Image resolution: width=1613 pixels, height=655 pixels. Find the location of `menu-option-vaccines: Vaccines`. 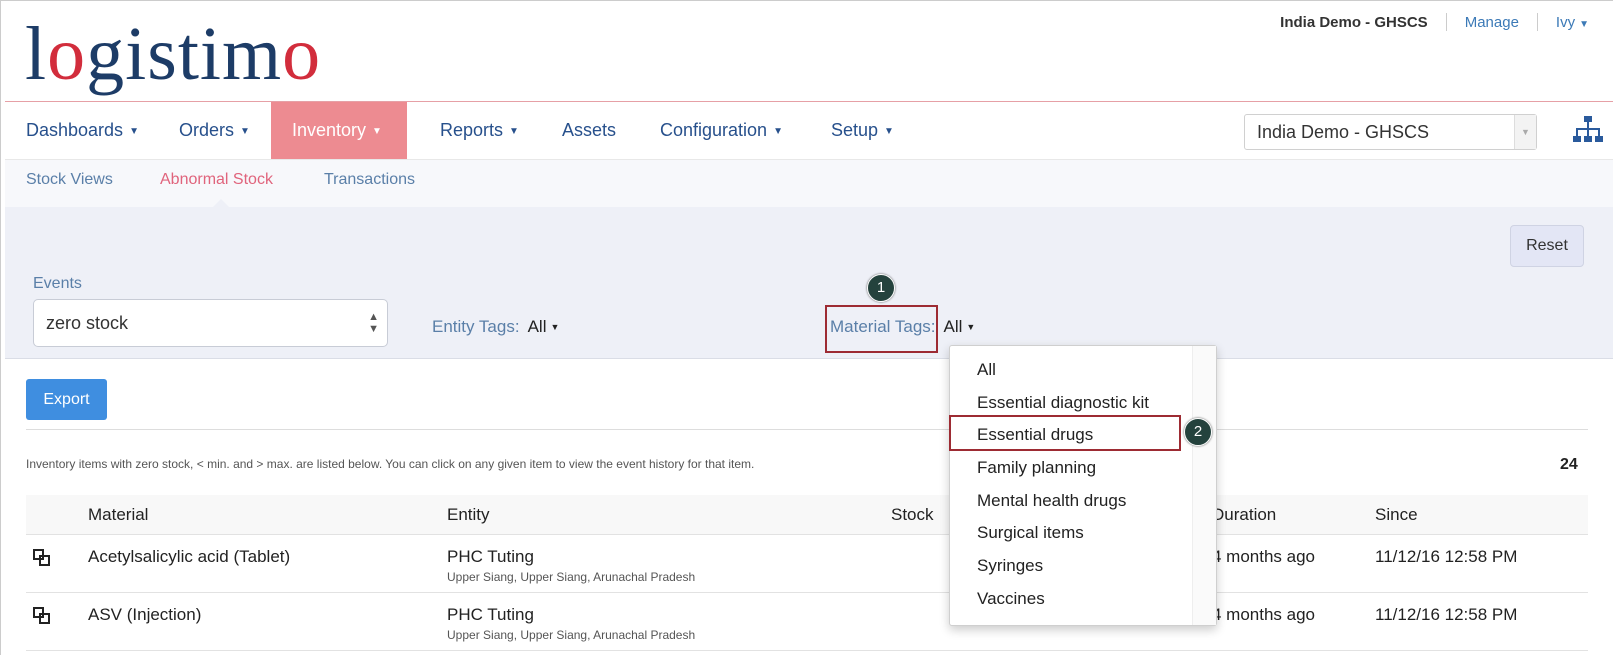

menu-option-vaccines: Vaccines is located at coordinates (1011, 599).